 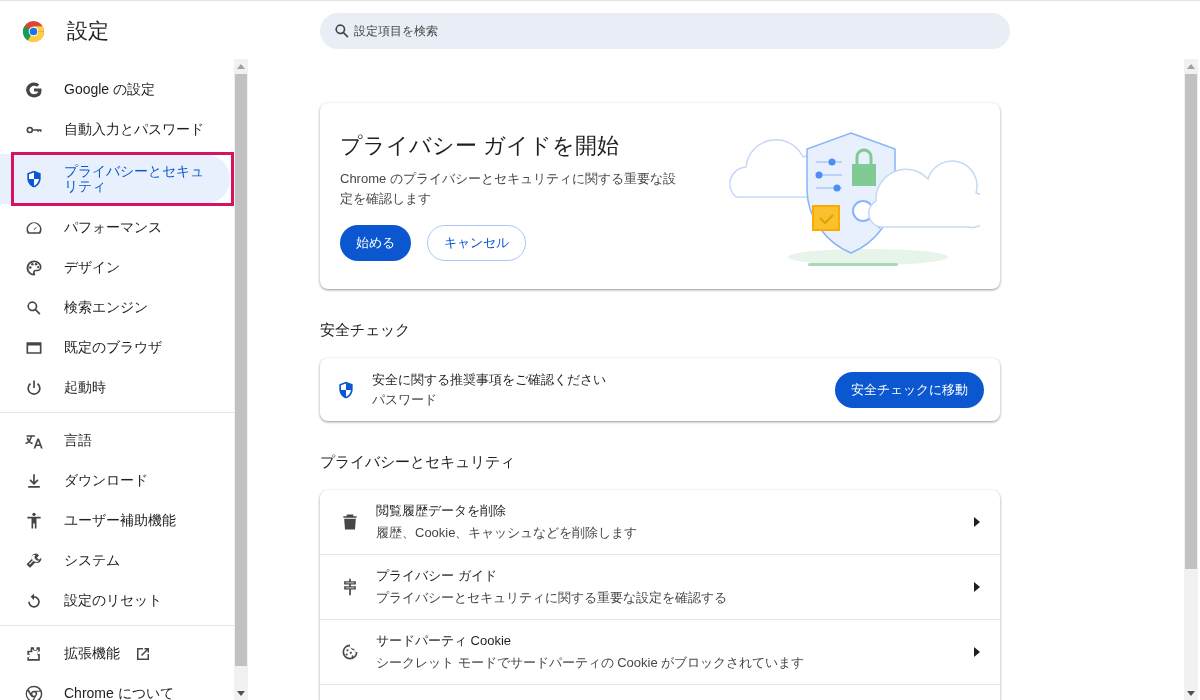 What do you see at coordinates (660, 587) in the screenshot?
I see `settings-row: プライバシー ガイド プライバシーとセキュリティに関する重要な設定を確認する` at bounding box center [660, 587].